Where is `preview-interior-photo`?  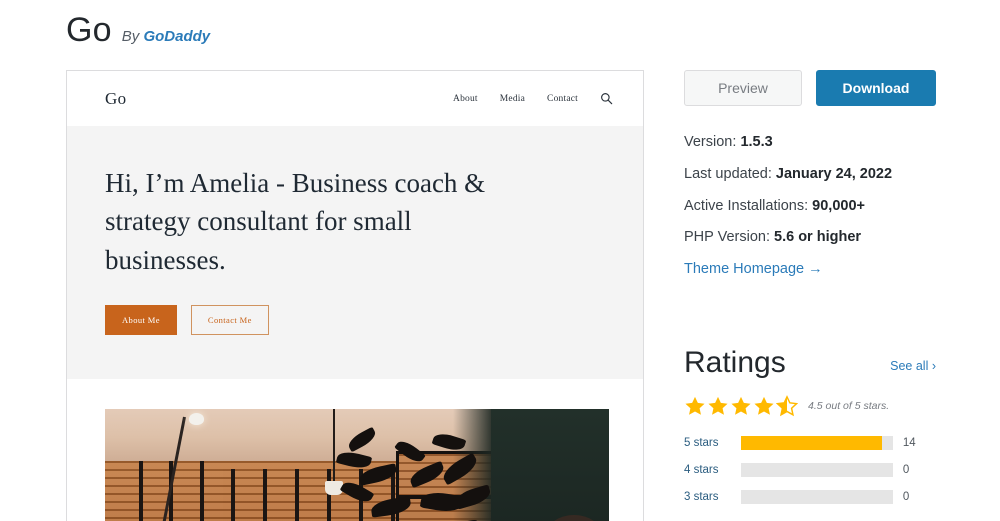
preview-interior-photo is located at coordinates (357, 464).